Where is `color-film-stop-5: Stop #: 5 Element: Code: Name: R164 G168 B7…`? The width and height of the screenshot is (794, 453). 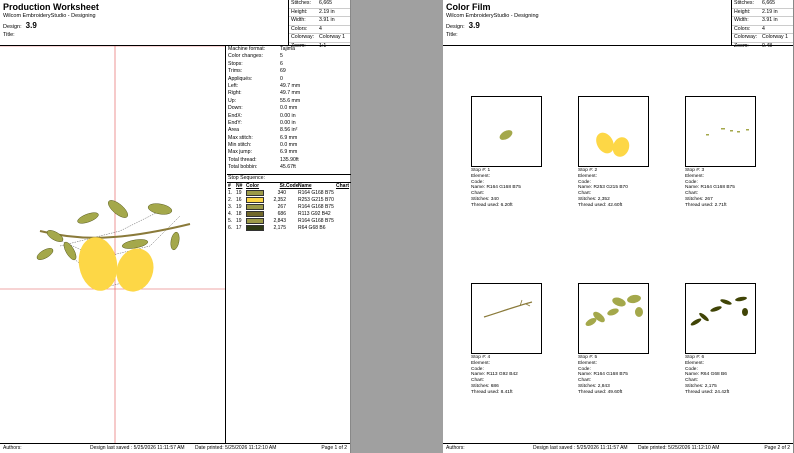 color-film-stop-5: Stop #: 5 Element: Code: Name: R164 G168 B7… is located at coordinates (613, 339).